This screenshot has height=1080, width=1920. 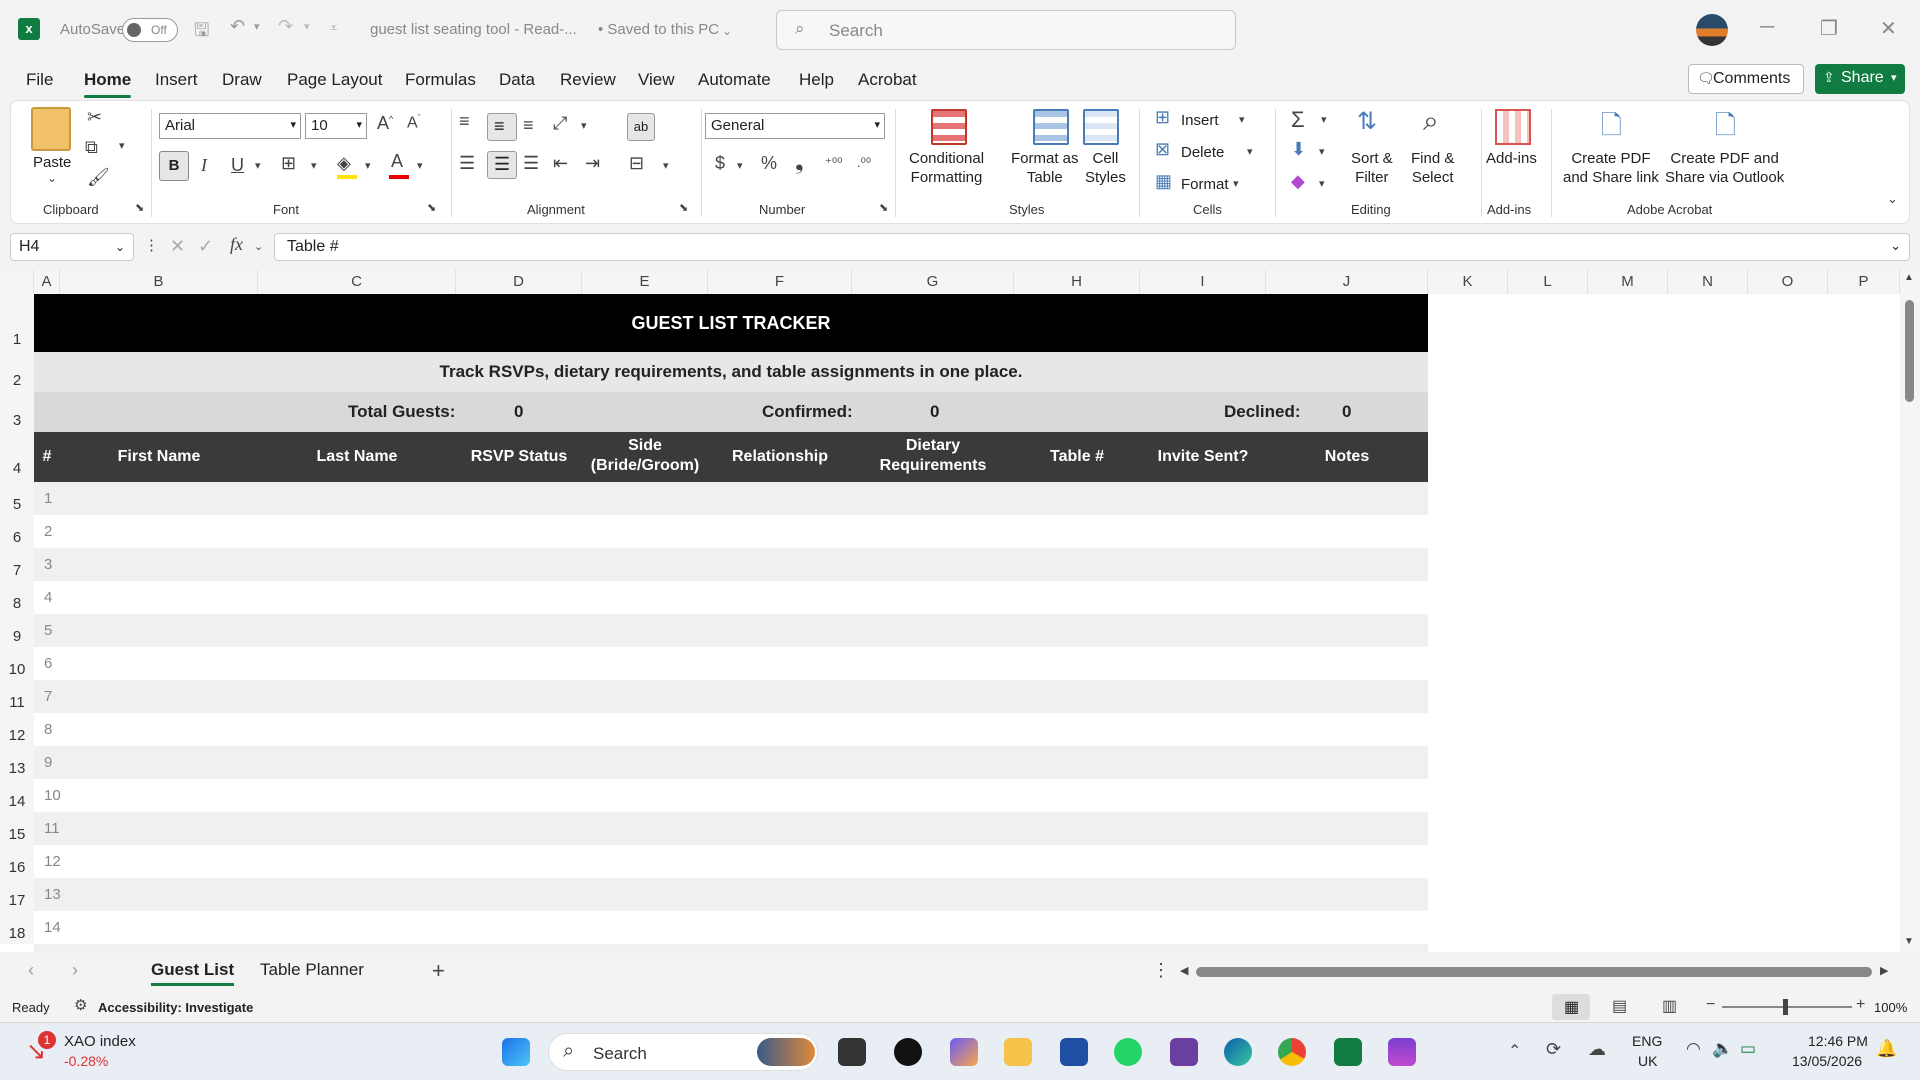 I want to click on increase-font-size-icon: A^, so click(x=385, y=123).